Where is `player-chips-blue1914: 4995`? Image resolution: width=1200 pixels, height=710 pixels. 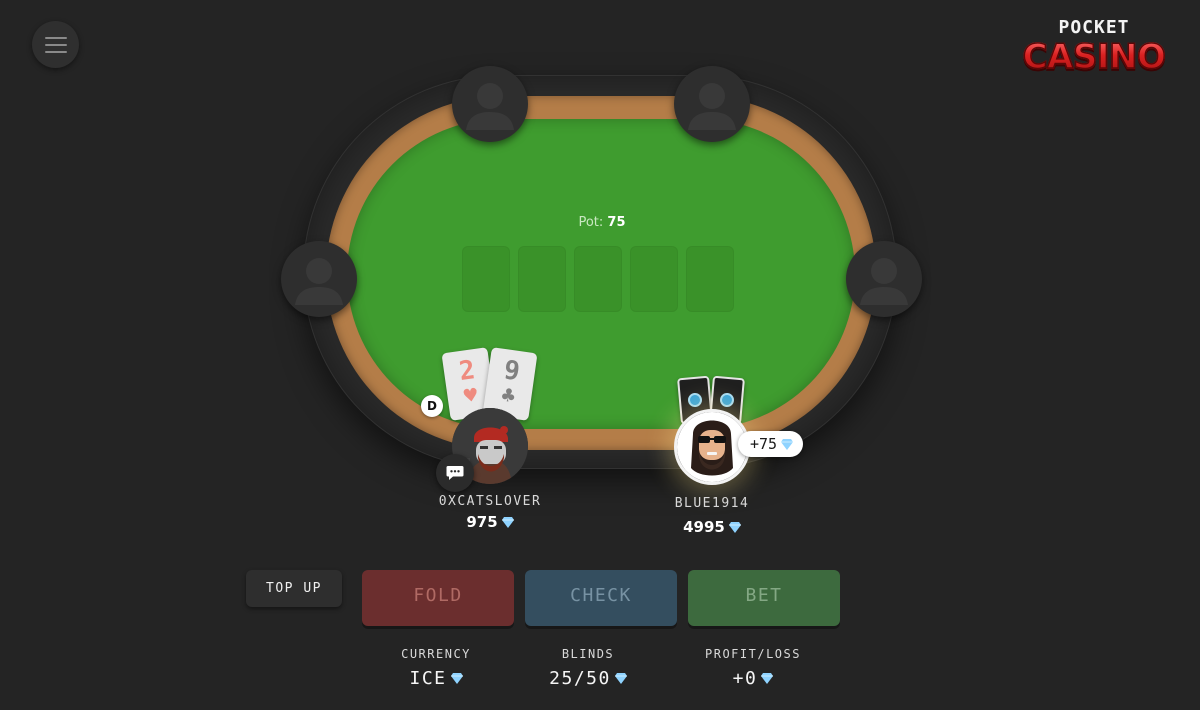
player-chips-blue1914: 4995 is located at coordinates (712, 527).